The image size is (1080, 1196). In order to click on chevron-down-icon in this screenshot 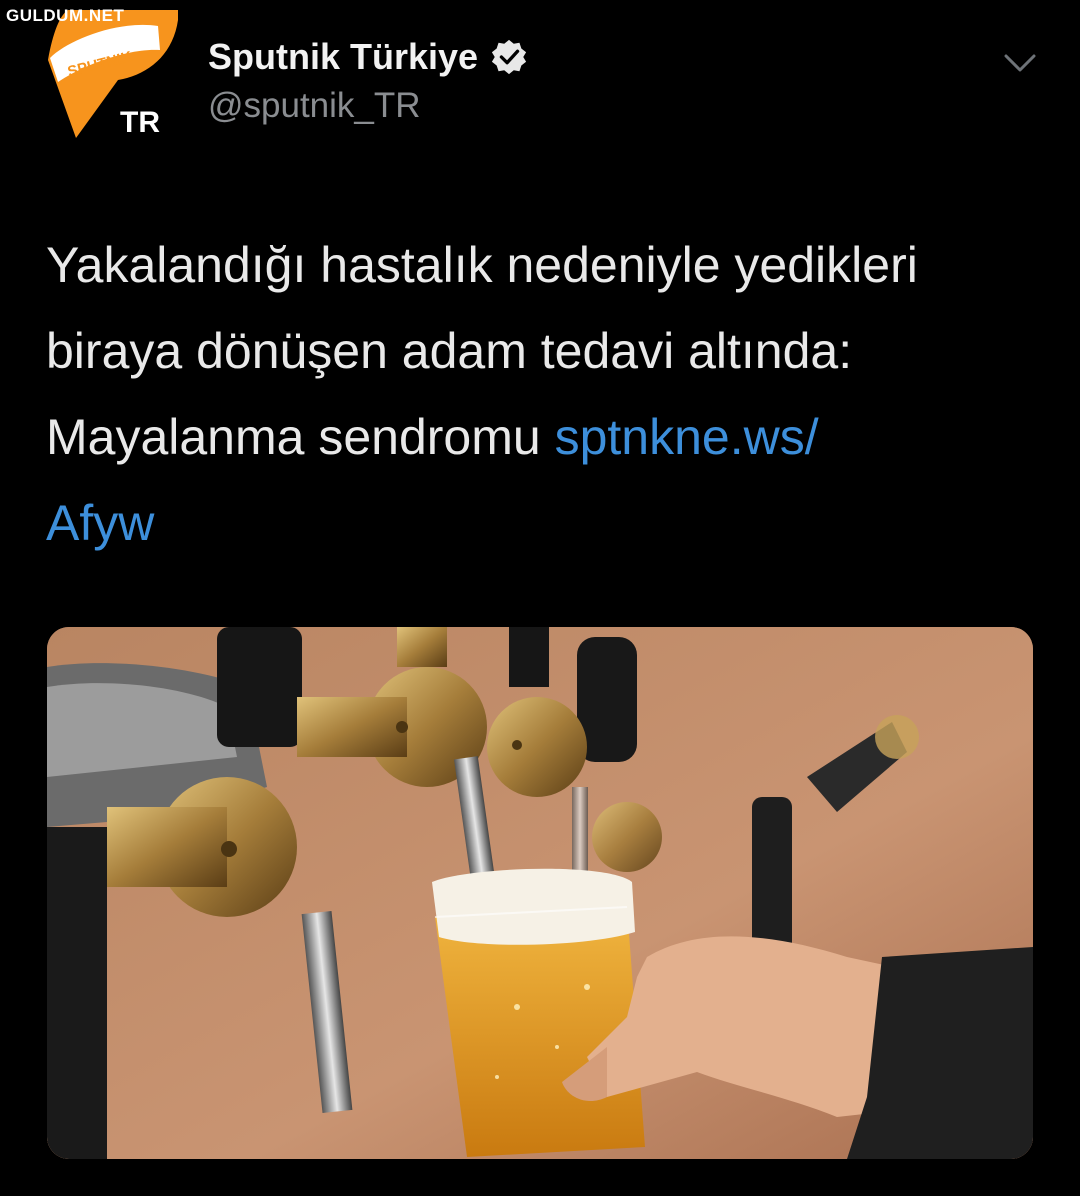, I will do `click(1020, 63)`.